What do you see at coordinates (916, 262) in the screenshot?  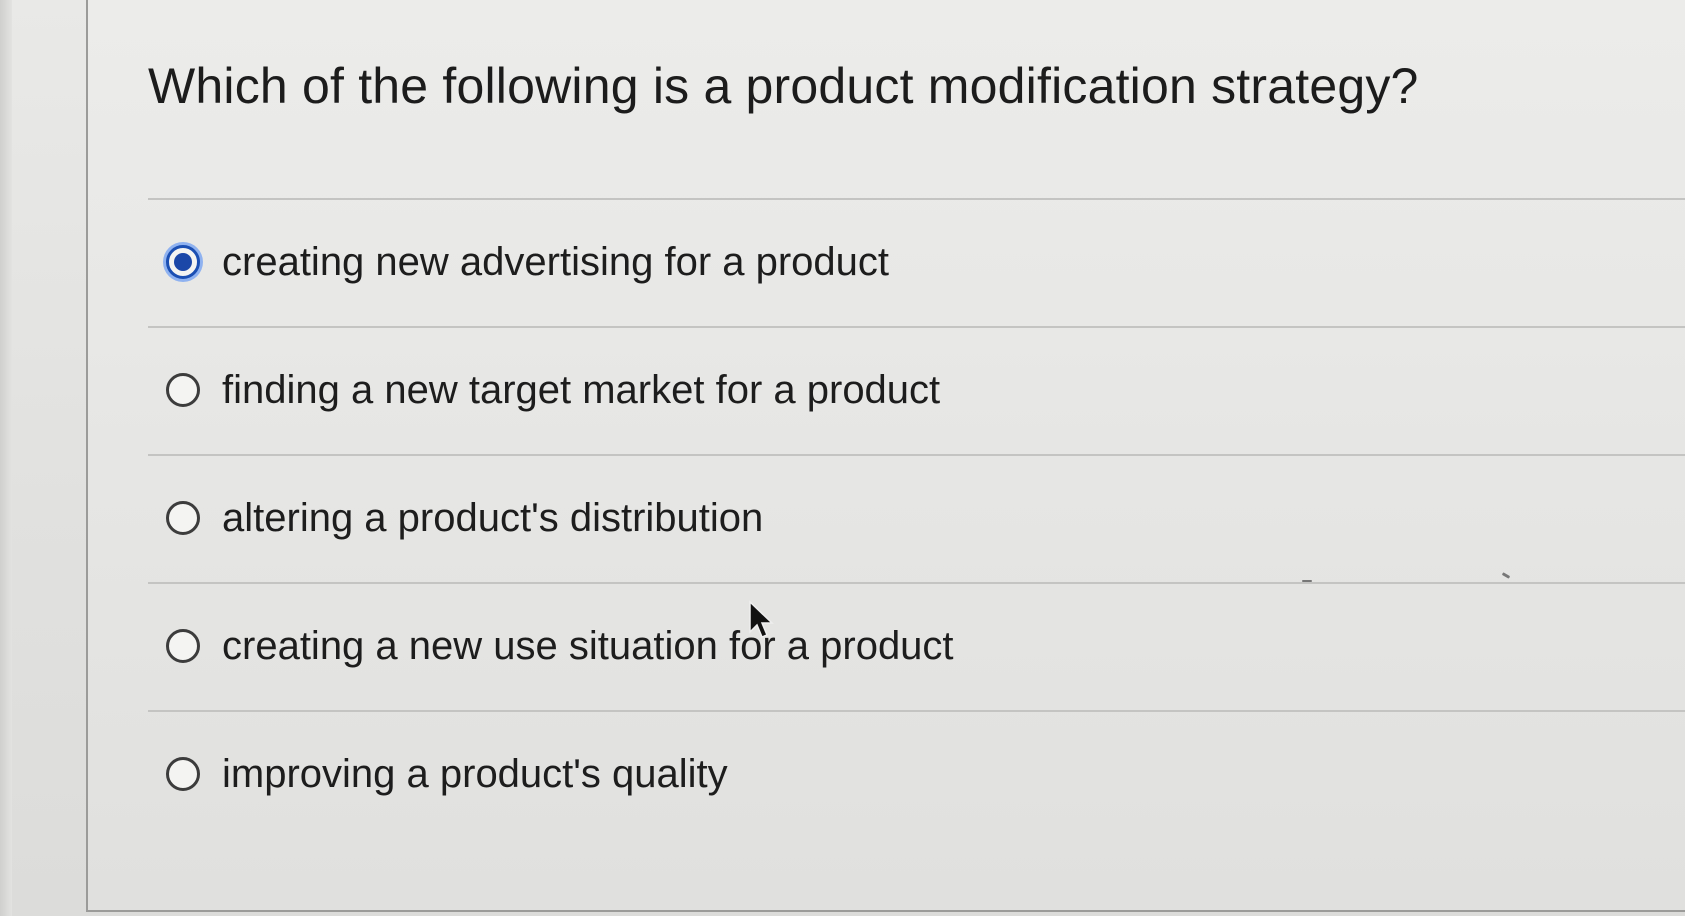 I see `answer-option-1: creating new advertising for a product` at bounding box center [916, 262].